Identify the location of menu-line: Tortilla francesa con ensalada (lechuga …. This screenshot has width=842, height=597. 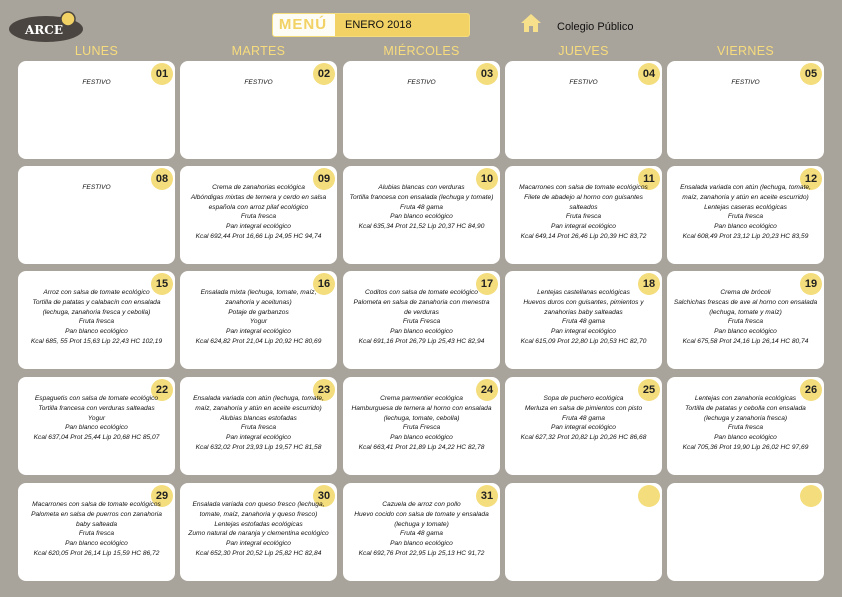
(421, 197).